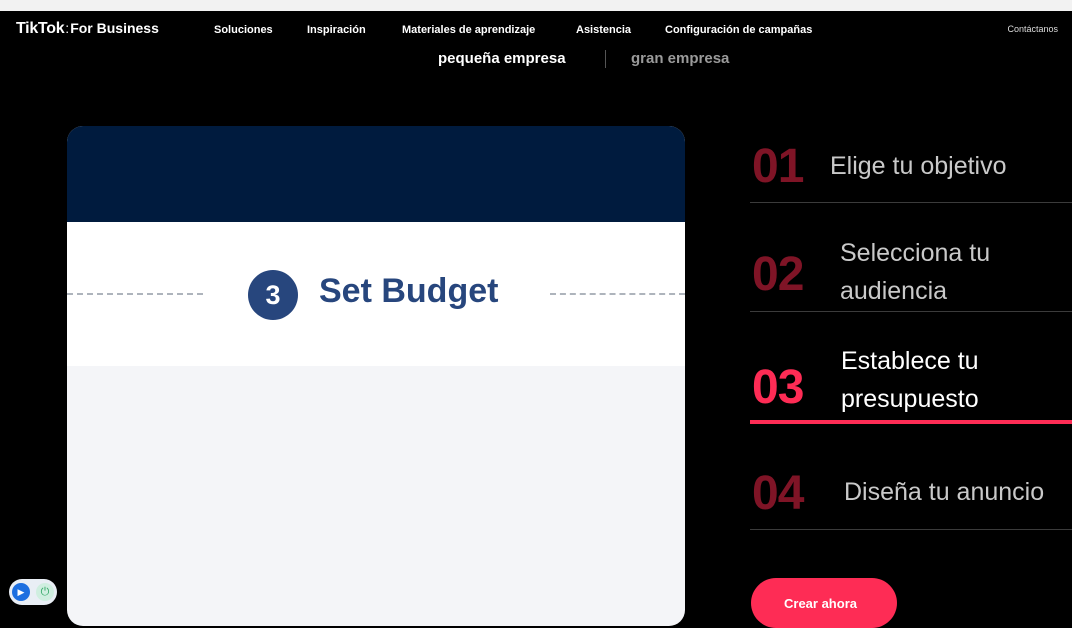 This screenshot has height=628, width=1072. What do you see at coordinates (910, 380) in the screenshot?
I see `step-label: Establece tu presupuesto` at bounding box center [910, 380].